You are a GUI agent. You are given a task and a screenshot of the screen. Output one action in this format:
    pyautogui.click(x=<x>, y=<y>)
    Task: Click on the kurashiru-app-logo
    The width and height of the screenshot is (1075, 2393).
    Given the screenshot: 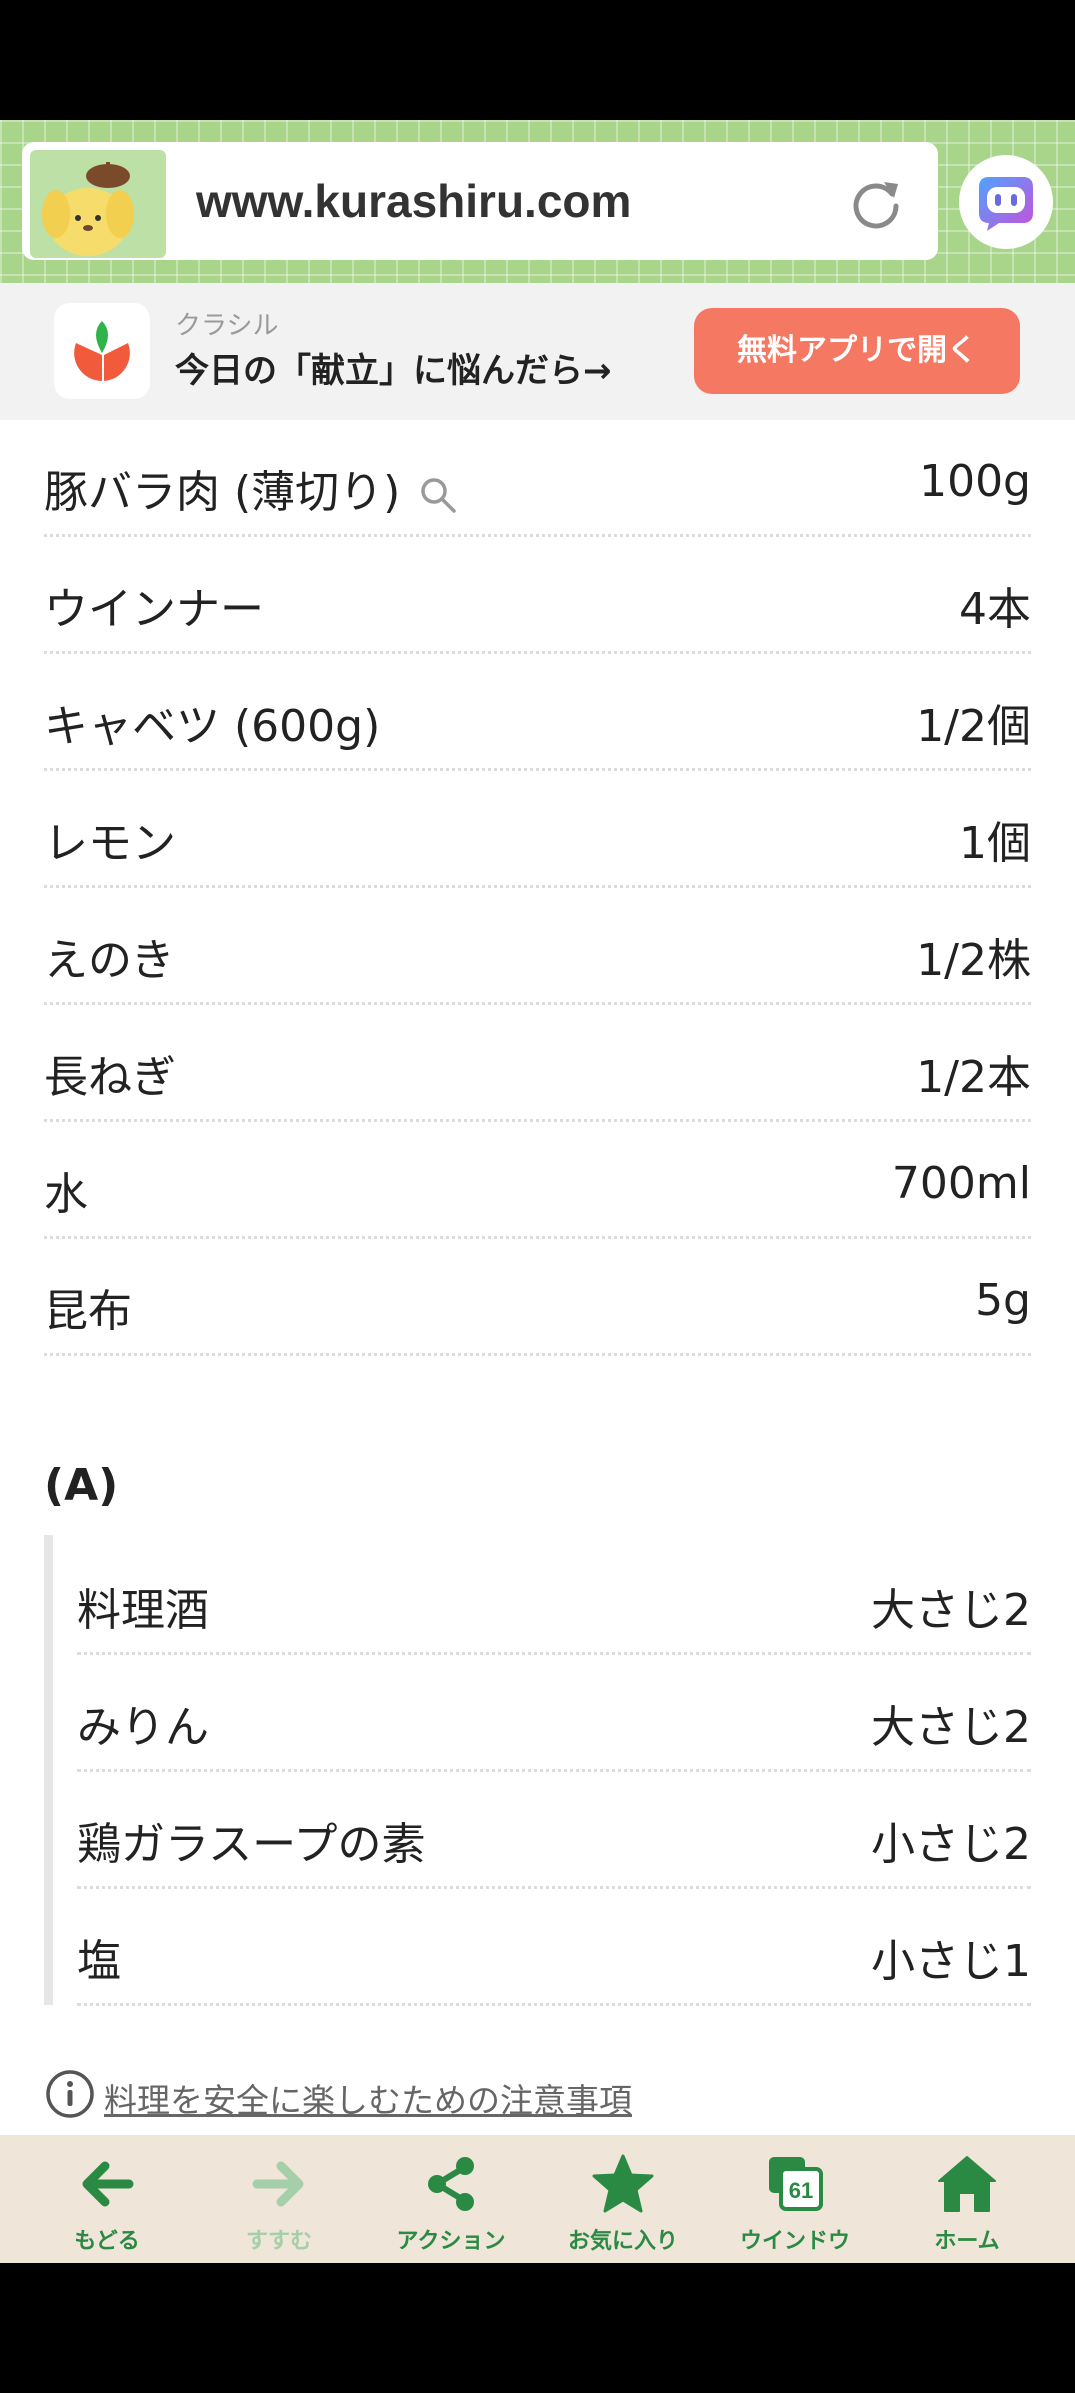 What is the action you would take?
    pyautogui.click(x=102, y=351)
    